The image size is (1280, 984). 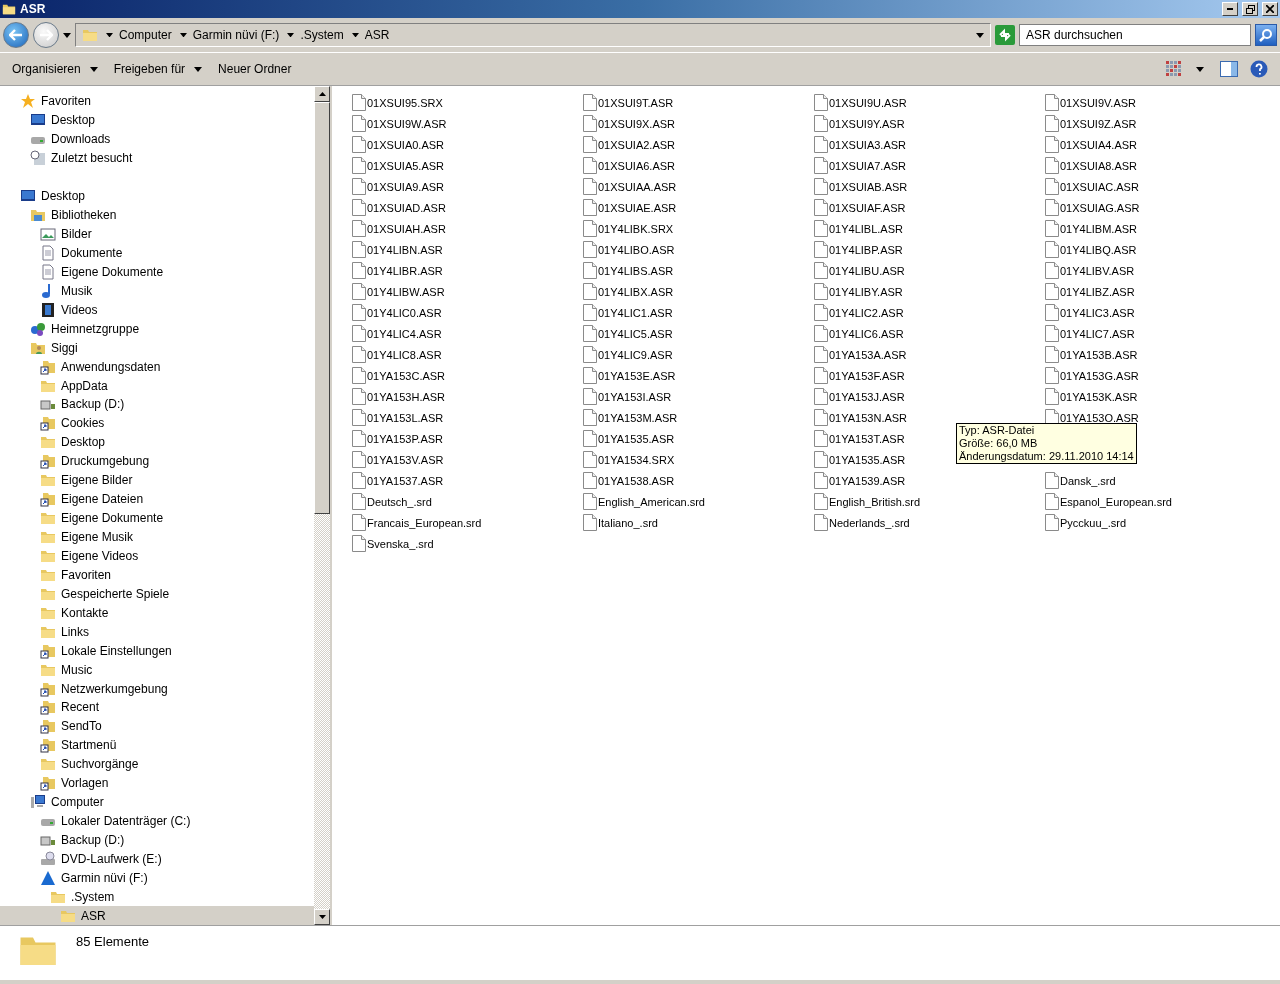 I want to click on file-item: English_American.srd, so click(x=644, y=501).